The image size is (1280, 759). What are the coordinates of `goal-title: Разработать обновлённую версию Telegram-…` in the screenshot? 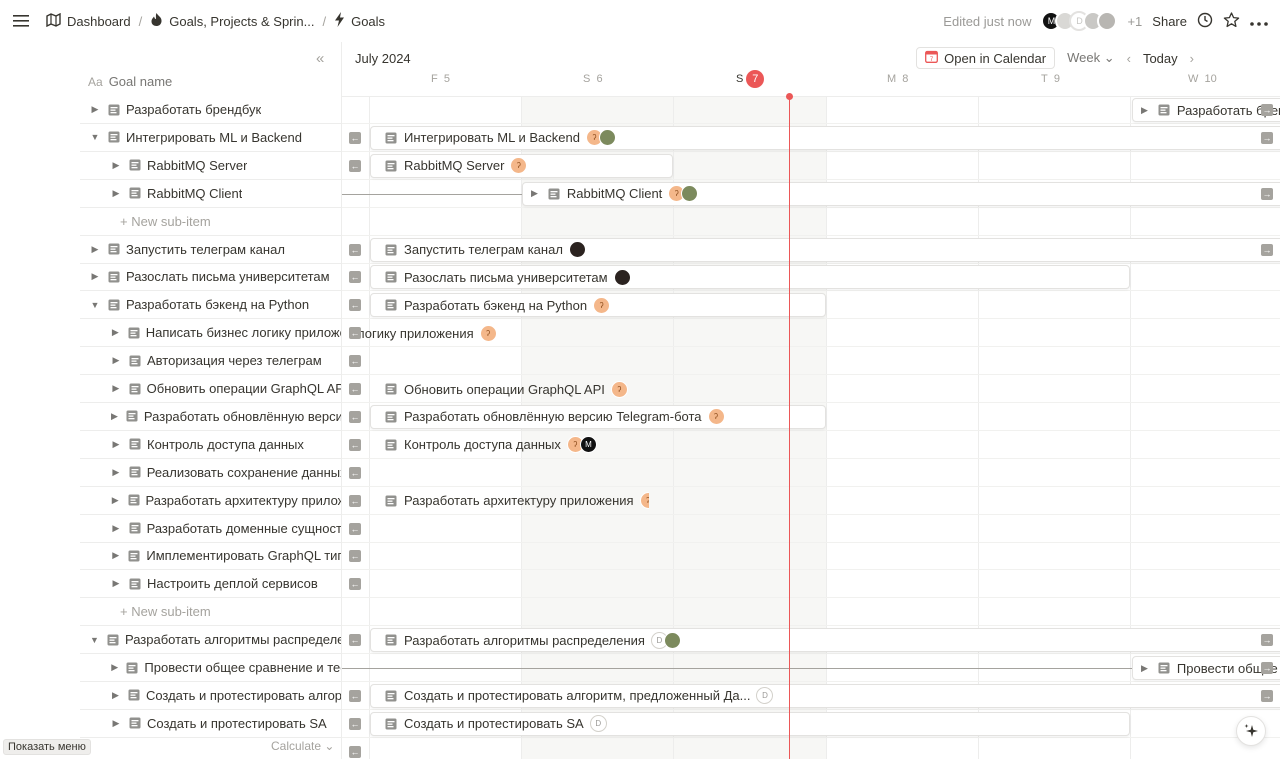 It's located at (242, 416).